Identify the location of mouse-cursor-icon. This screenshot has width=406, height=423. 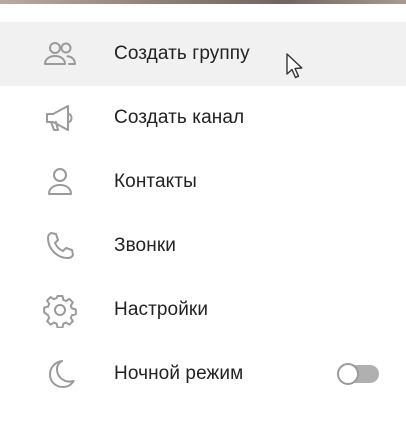
(294, 66).